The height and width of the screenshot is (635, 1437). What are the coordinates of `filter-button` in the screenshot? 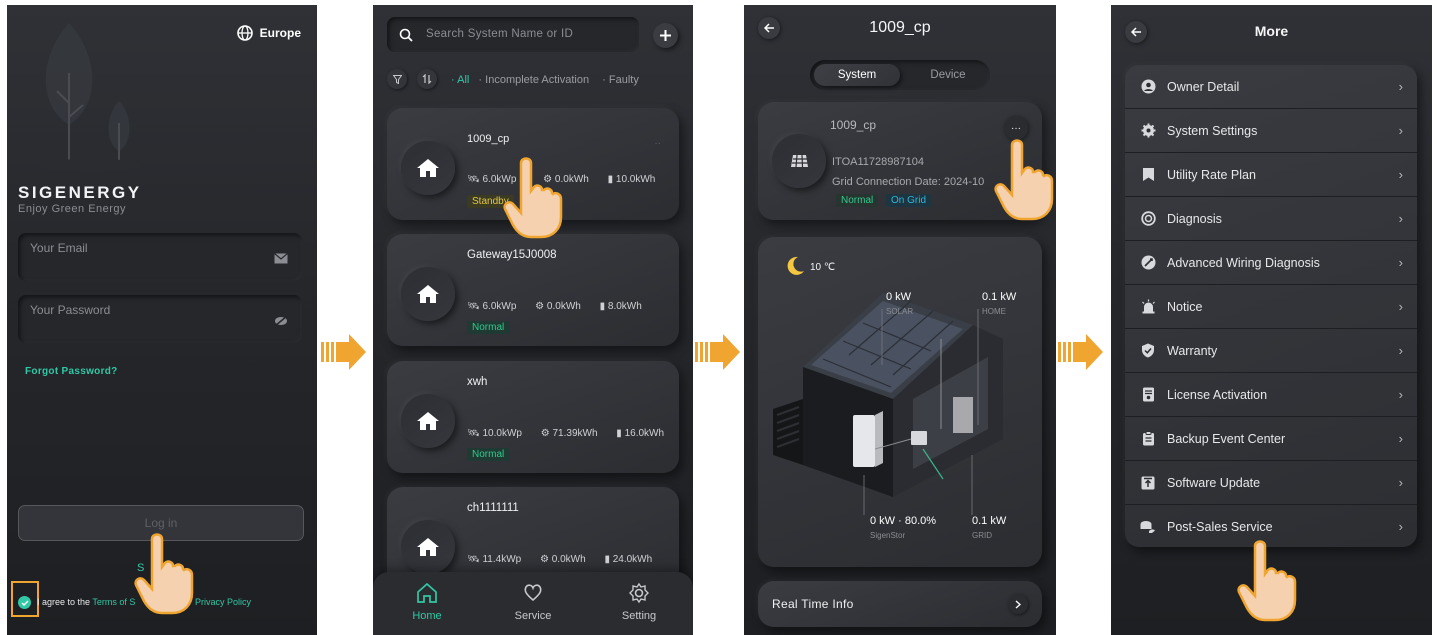 It's located at (397, 79).